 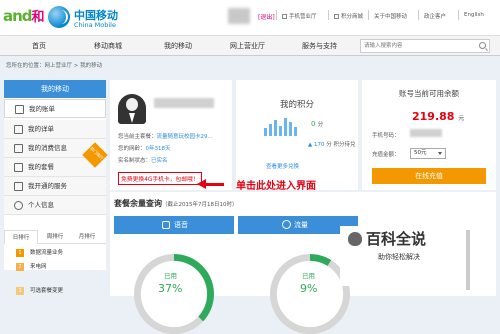 What do you see at coordinates (299, 16) in the screenshot?
I see `mobile-hall-link: 手机营业厅` at bounding box center [299, 16].